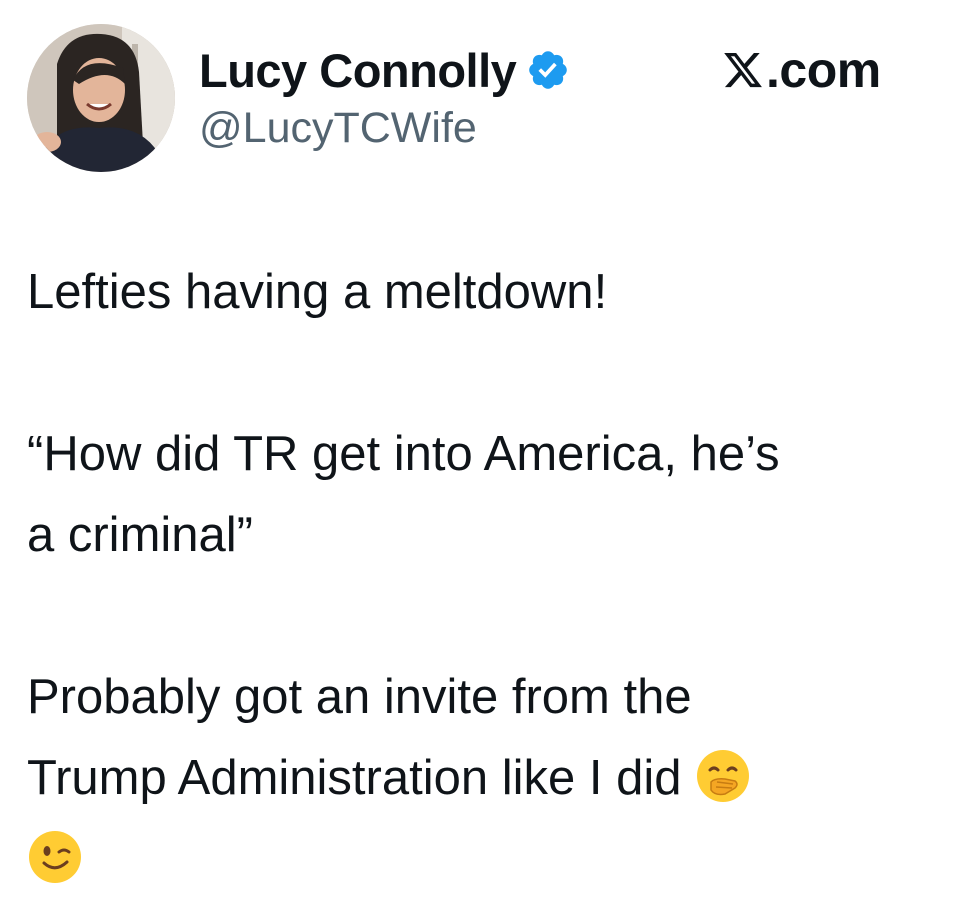 The height and width of the screenshot is (900, 959). Describe the element at coordinates (101, 98) in the screenshot. I see `avatar` at that location.